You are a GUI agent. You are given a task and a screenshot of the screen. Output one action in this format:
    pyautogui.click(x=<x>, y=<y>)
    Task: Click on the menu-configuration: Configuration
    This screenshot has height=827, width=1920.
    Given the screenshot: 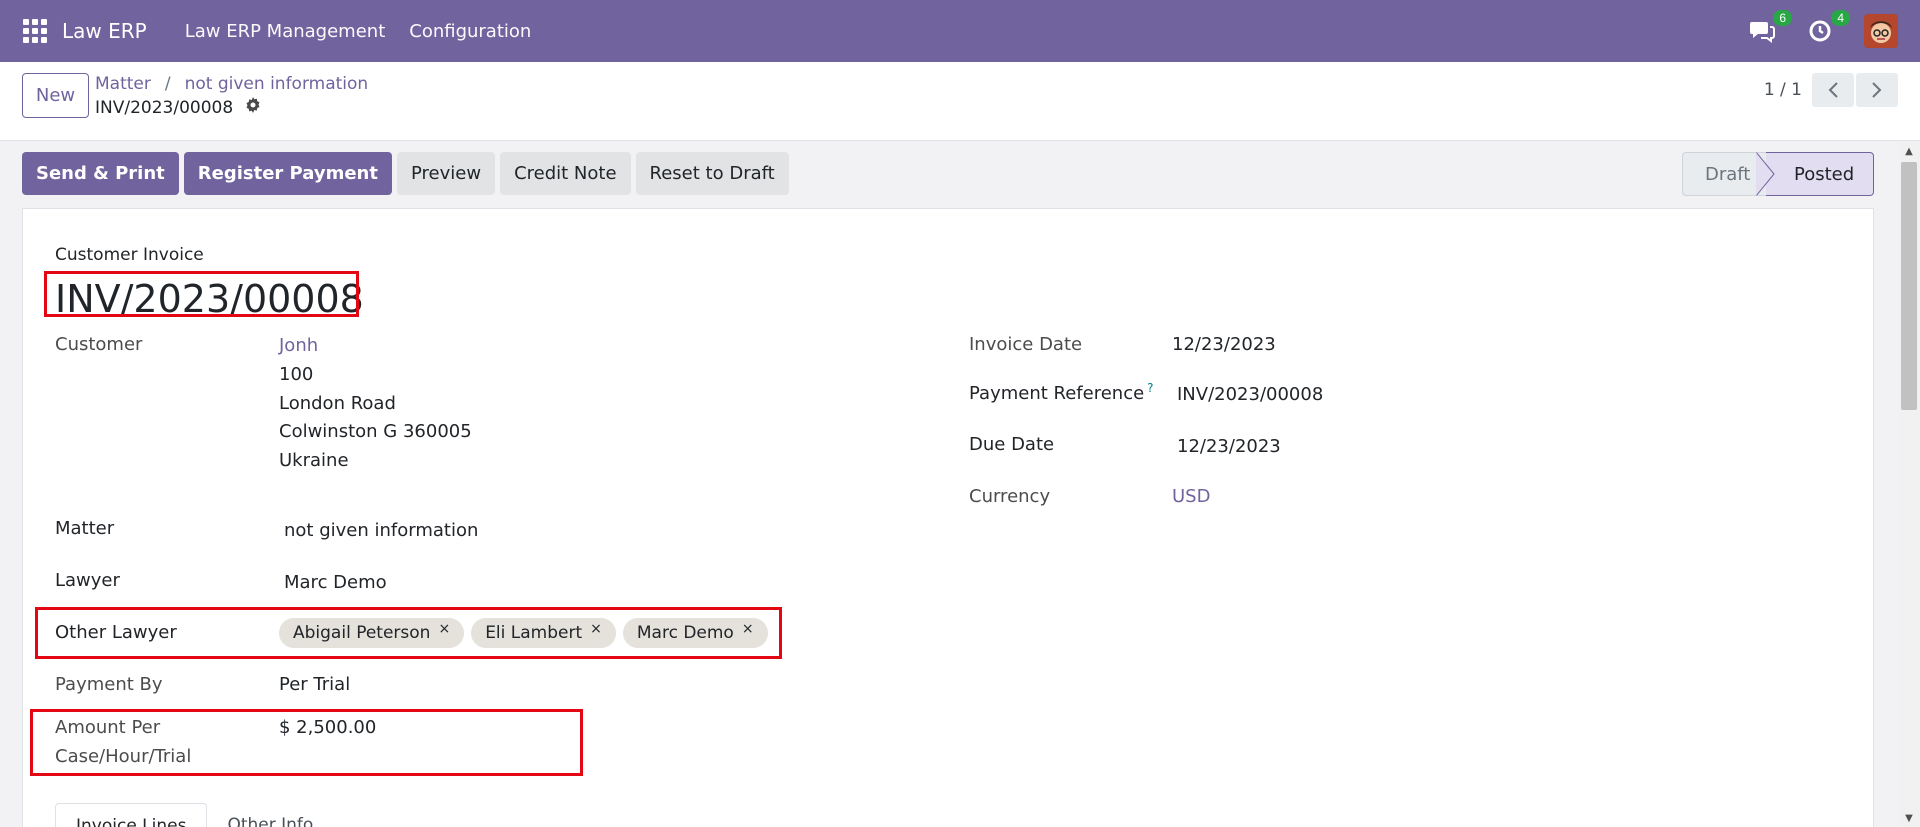 What is the action you would take?
    pyautogui.click(x=470, y=31)
    